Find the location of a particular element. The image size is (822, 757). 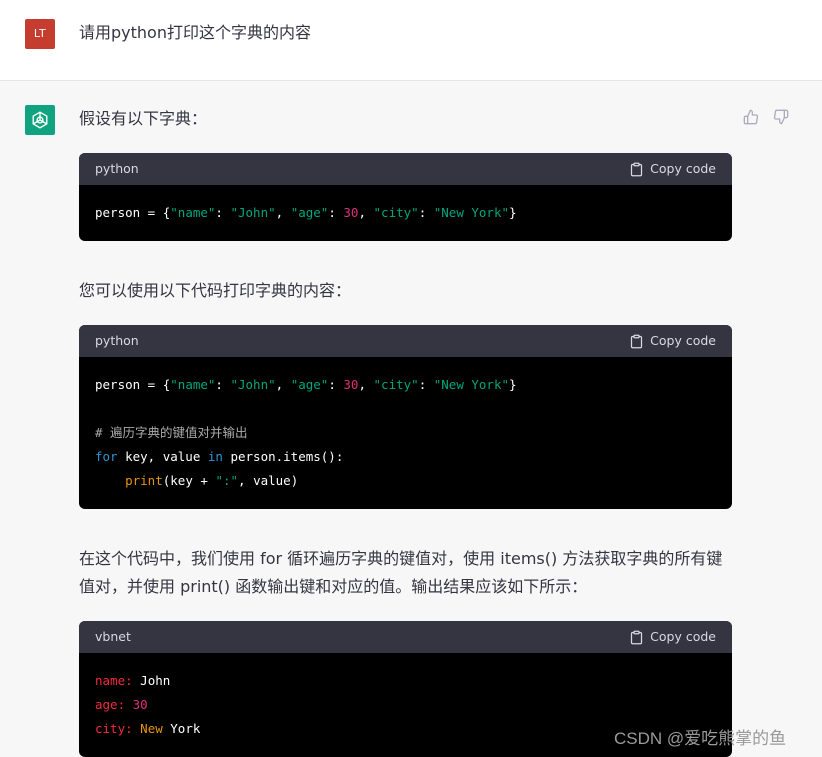

code-header: vbnet Copy code is located at coordinates (405, 637).